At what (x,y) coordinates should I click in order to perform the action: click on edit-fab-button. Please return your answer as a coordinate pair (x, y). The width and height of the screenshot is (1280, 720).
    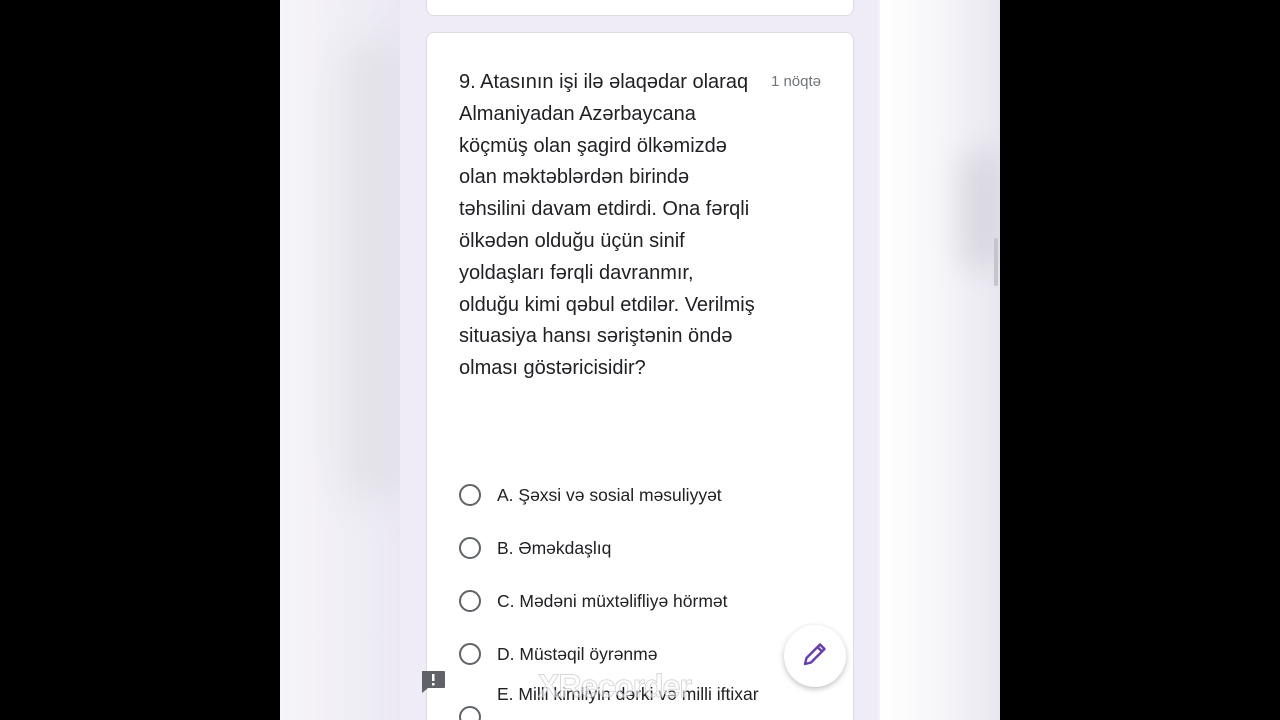
    Looking at the image, I should click on (815, 656).